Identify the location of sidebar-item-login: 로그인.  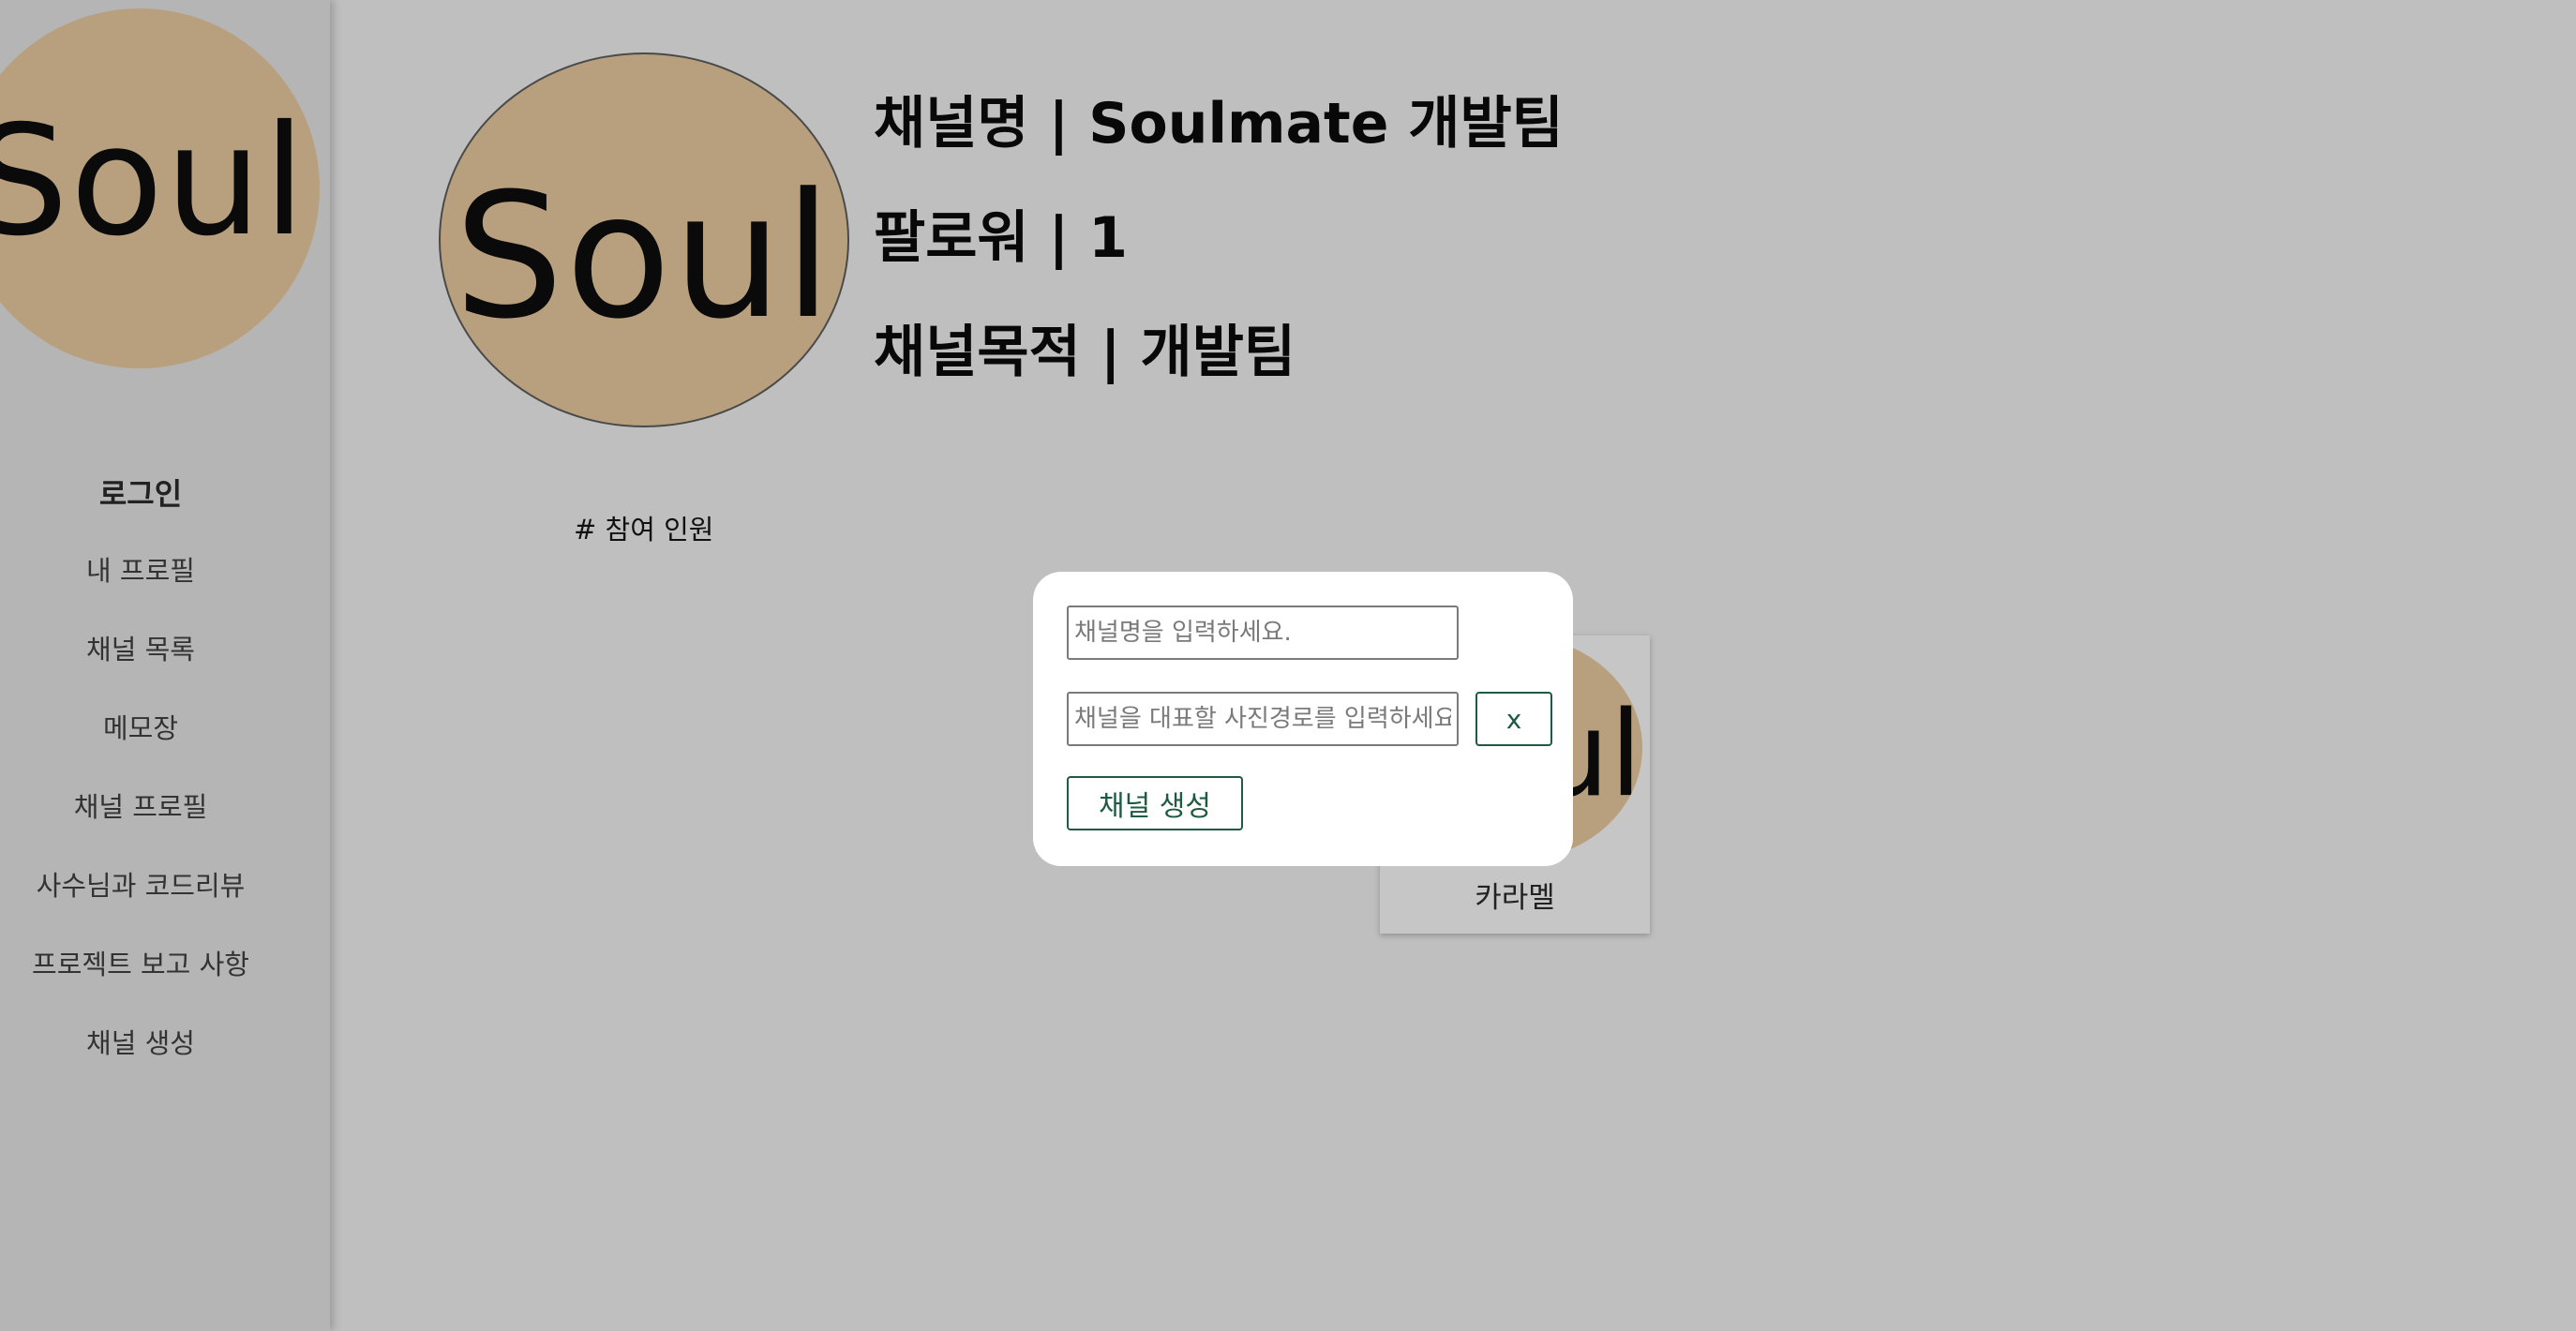
(141, 494).